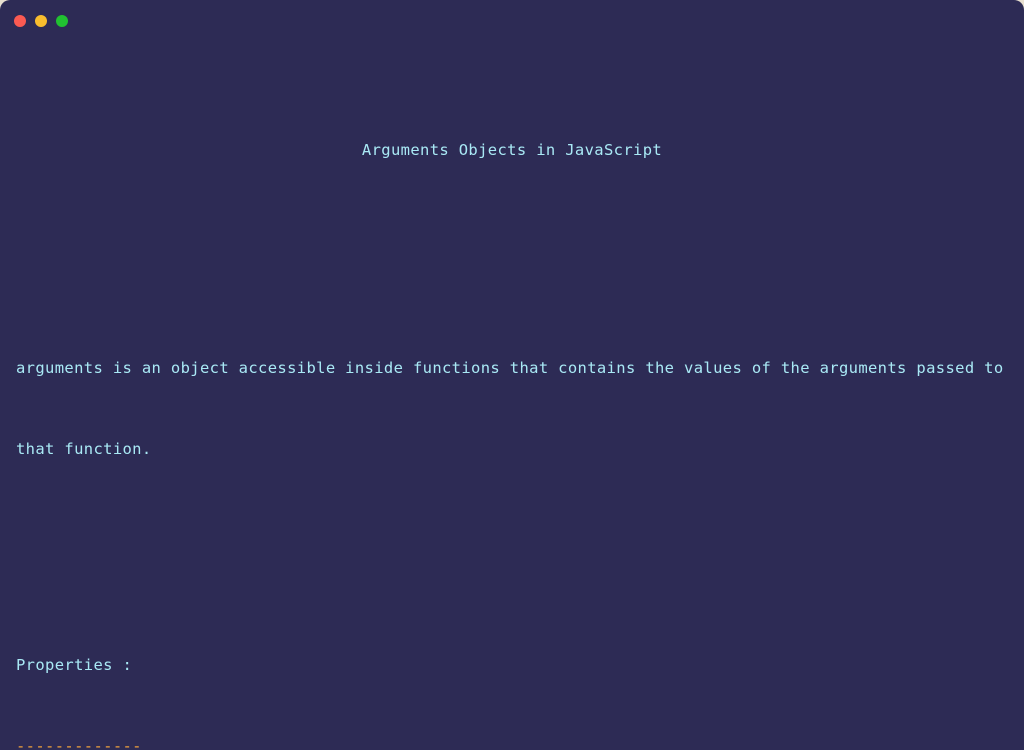 The height and width of the screenshot is (750, 1024). Describe the element at coordinates (512, 21) in the screenshot. I see `window-titlebar` at that location.